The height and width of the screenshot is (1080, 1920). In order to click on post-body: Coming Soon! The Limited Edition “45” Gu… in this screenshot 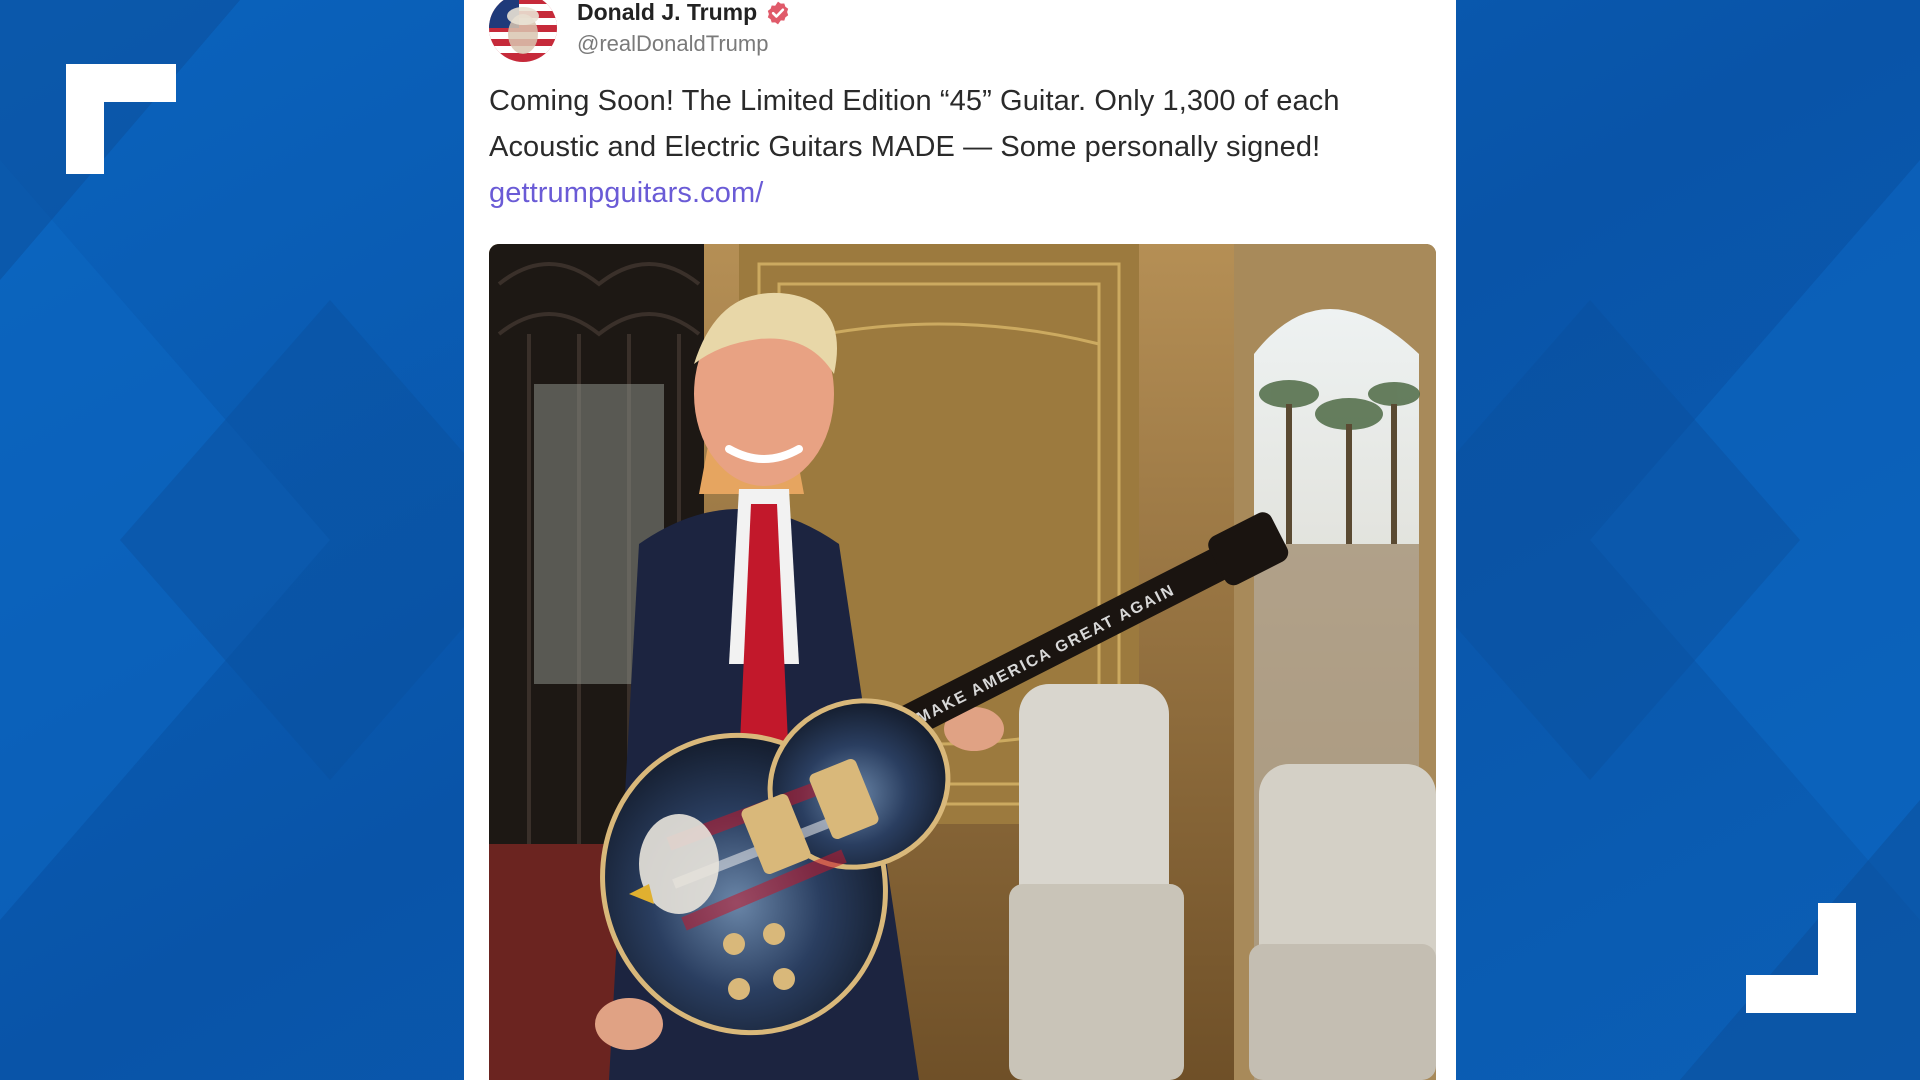, I will do `click(964, 147)`.